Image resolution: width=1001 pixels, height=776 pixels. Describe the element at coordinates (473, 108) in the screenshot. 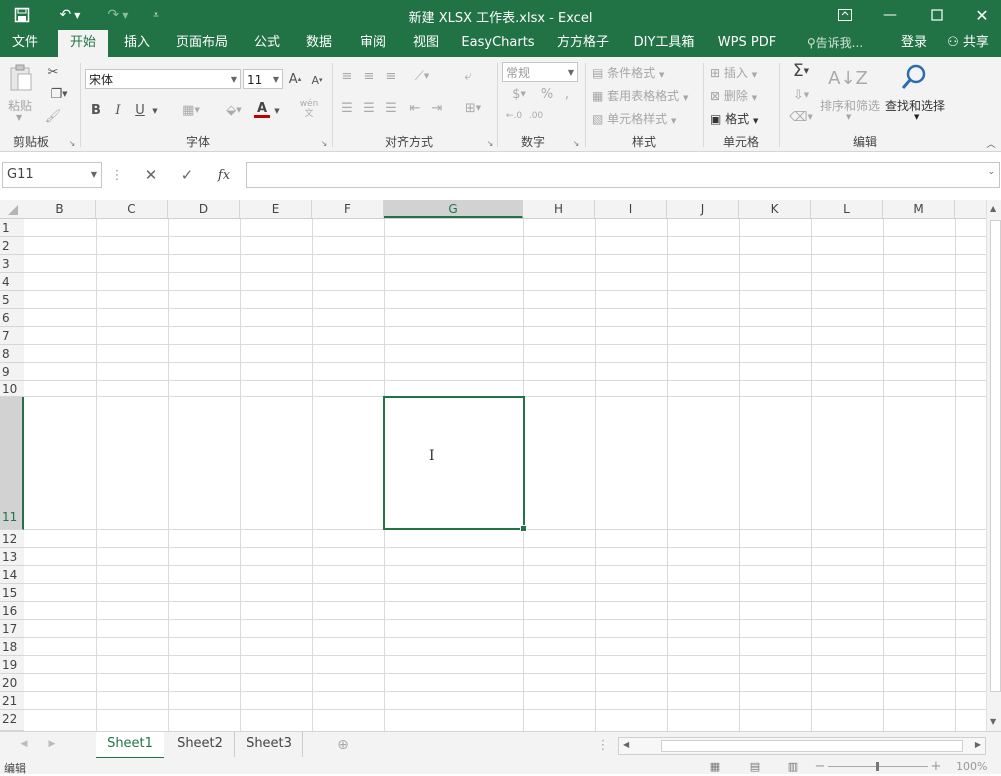

I see `merge-center-icon: ⊞ ▼` at that location.